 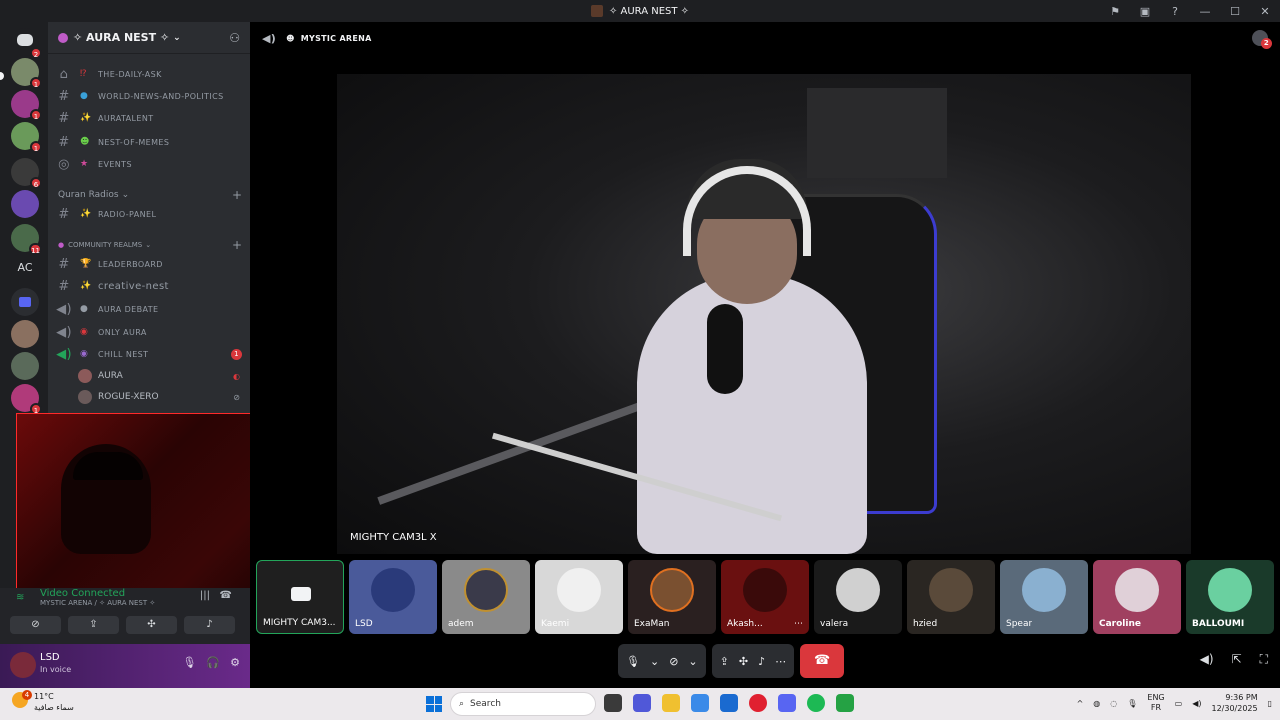 I want to click on task-view-icon, so click(x=613, y=703).